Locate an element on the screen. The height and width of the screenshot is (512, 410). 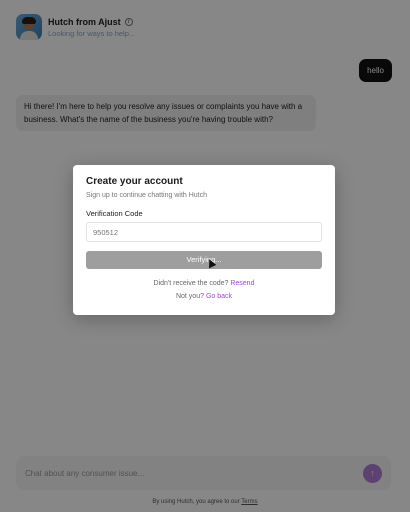
modal-title: Create your account is located at coordinates (134, 181).